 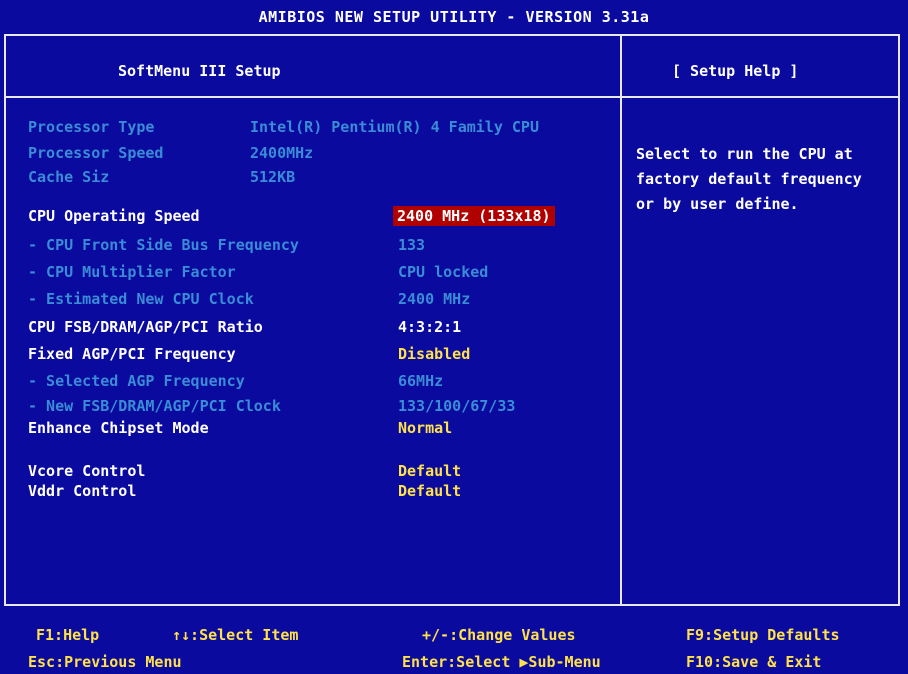 I want to click on fsb-dram-agp-pci-ratio-value: 4:3:2:1, so click(x=429, y=327).